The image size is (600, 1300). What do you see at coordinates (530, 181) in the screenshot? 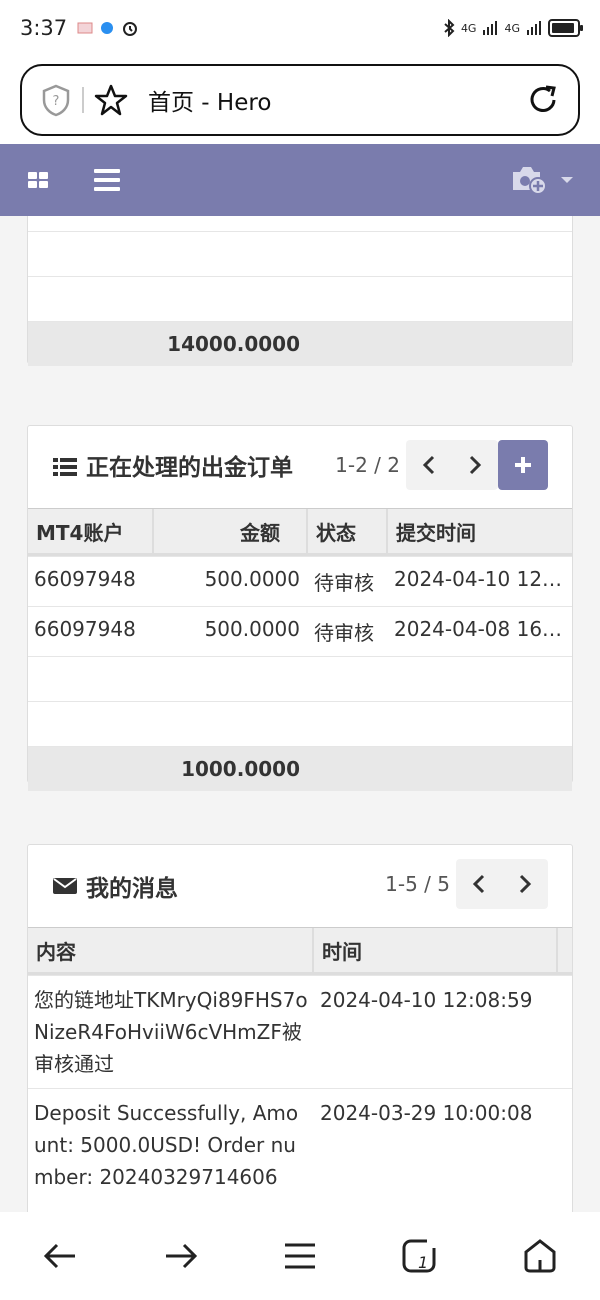
I see `add-photo-camera-icon` at bounding box center [530, 181].